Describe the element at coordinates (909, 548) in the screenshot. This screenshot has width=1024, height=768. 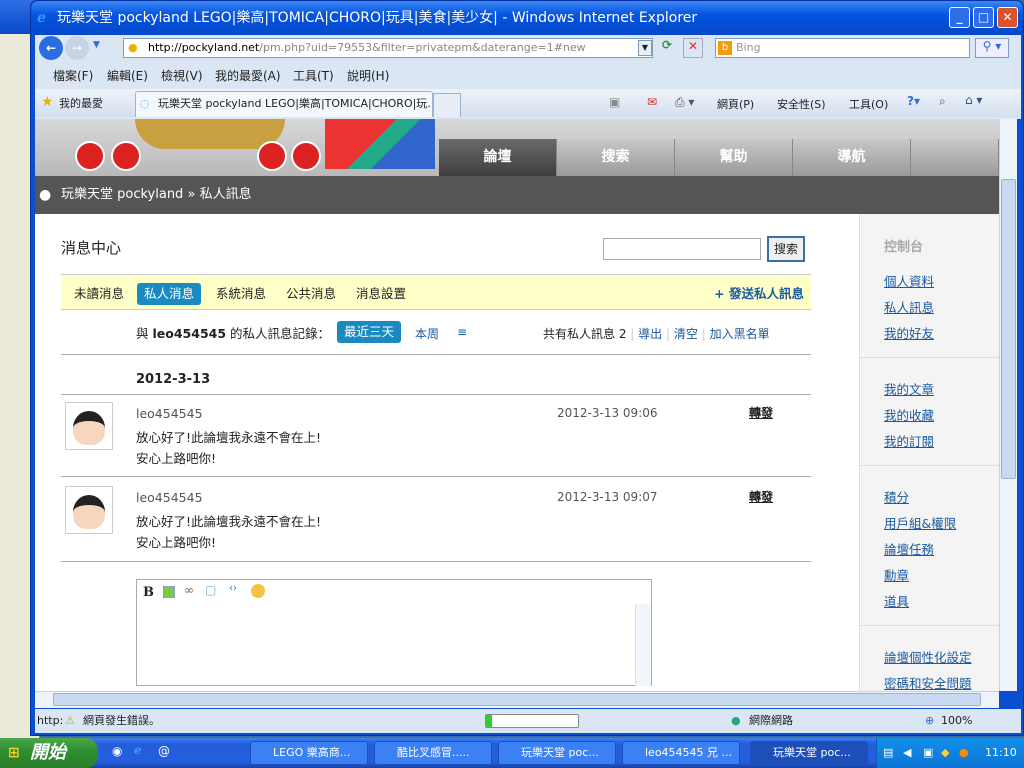
I see `sidebar-tasks: 論壇任務` at that location.